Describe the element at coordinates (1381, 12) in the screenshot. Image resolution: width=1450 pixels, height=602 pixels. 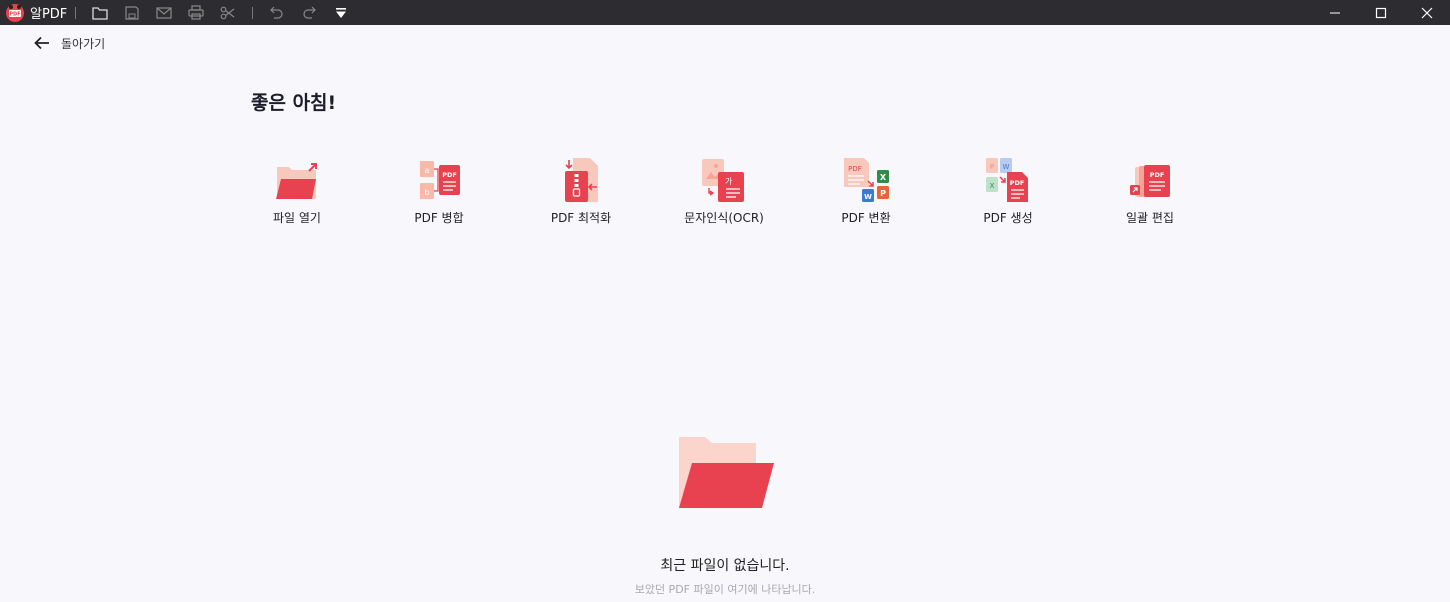
I see `maximize-button` at that location.